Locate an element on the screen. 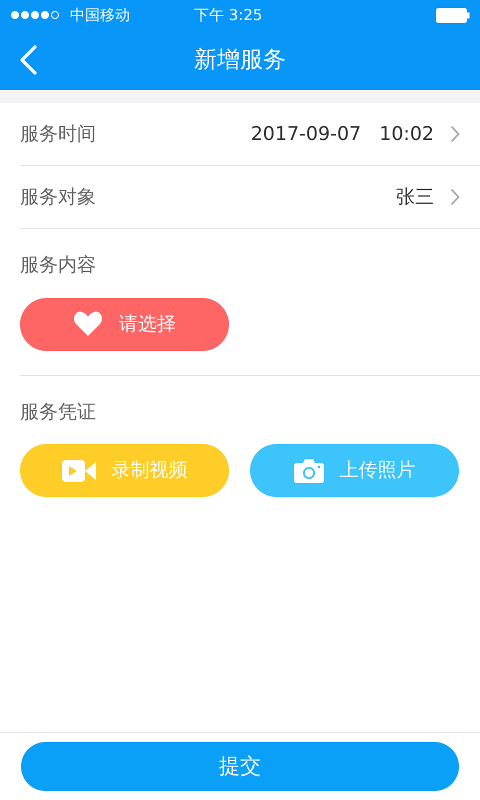 This screenshot has width=480, height=800. carrier-name: 中国移动 is located at coordinates (100, 15).